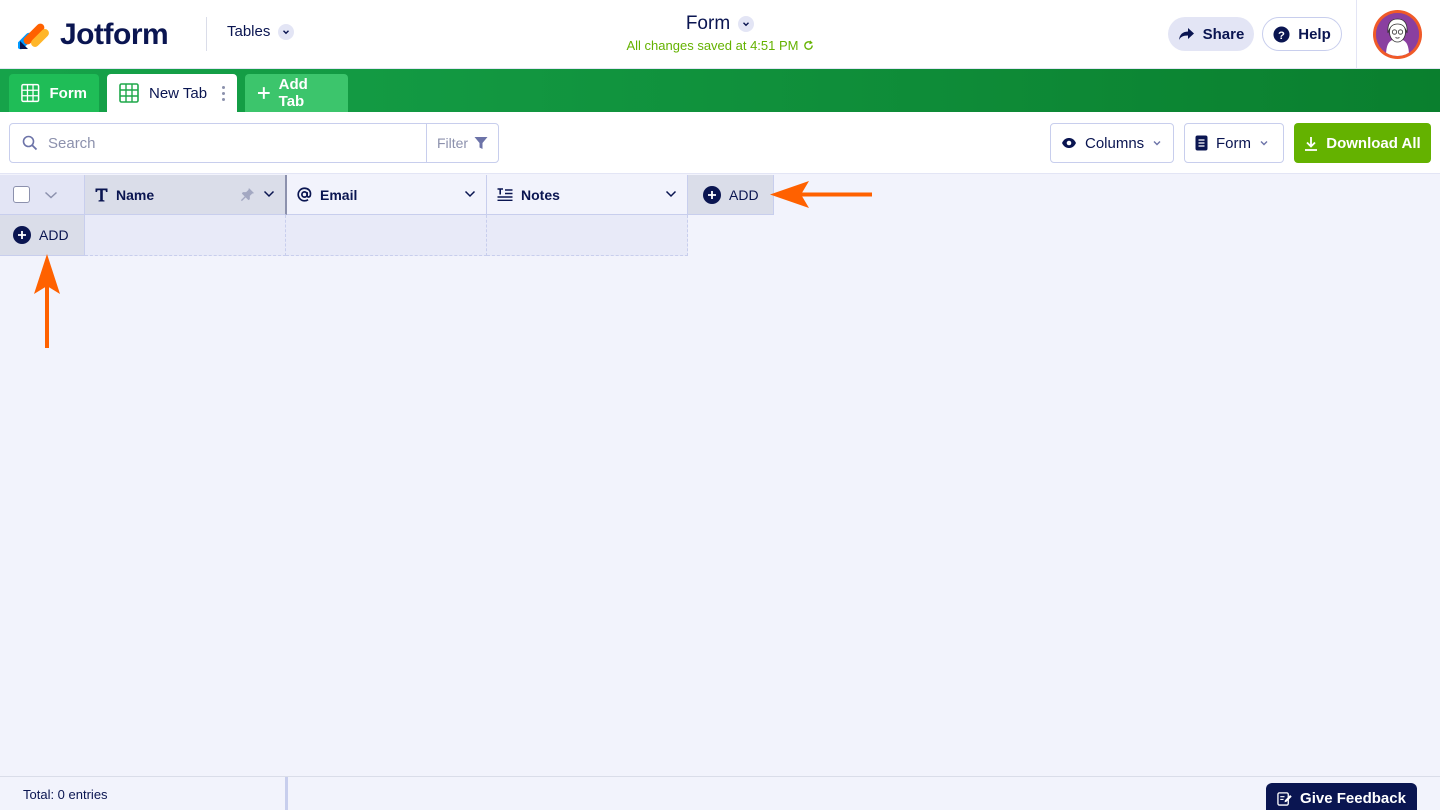 This screenshot has width=1440, height=810. Describe the element at coordinates (1115, 143) in the screenshot. I see `columns-label: Columns` at that location.